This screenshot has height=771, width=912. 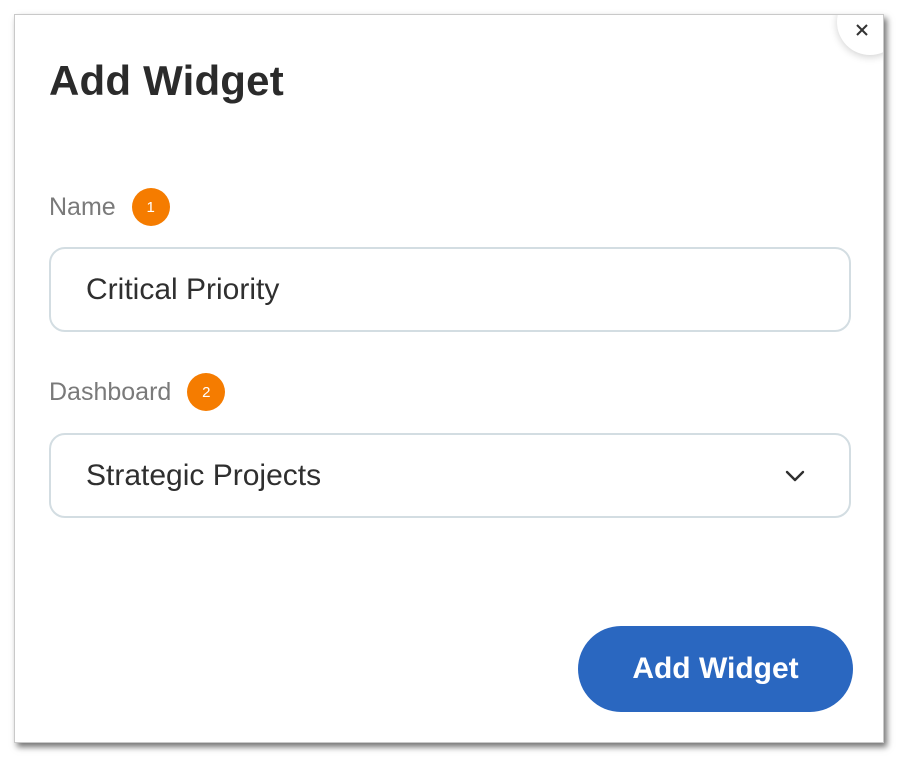 I want to click on close-icon, so click(x=862, y=30).